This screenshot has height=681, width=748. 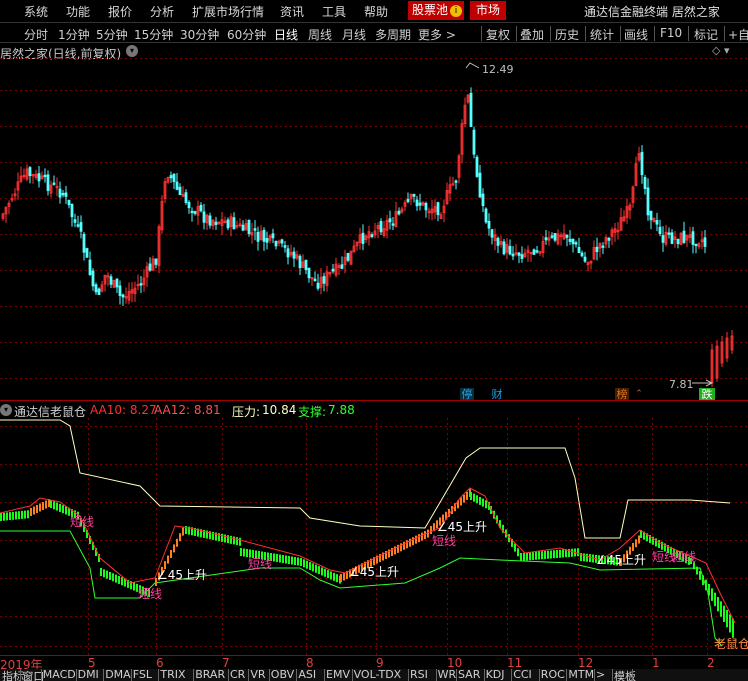 What do you see at coordinates (602, 34) in the screenshot?
I see `statistics-button: 统计` at bounding box center [602, 34].